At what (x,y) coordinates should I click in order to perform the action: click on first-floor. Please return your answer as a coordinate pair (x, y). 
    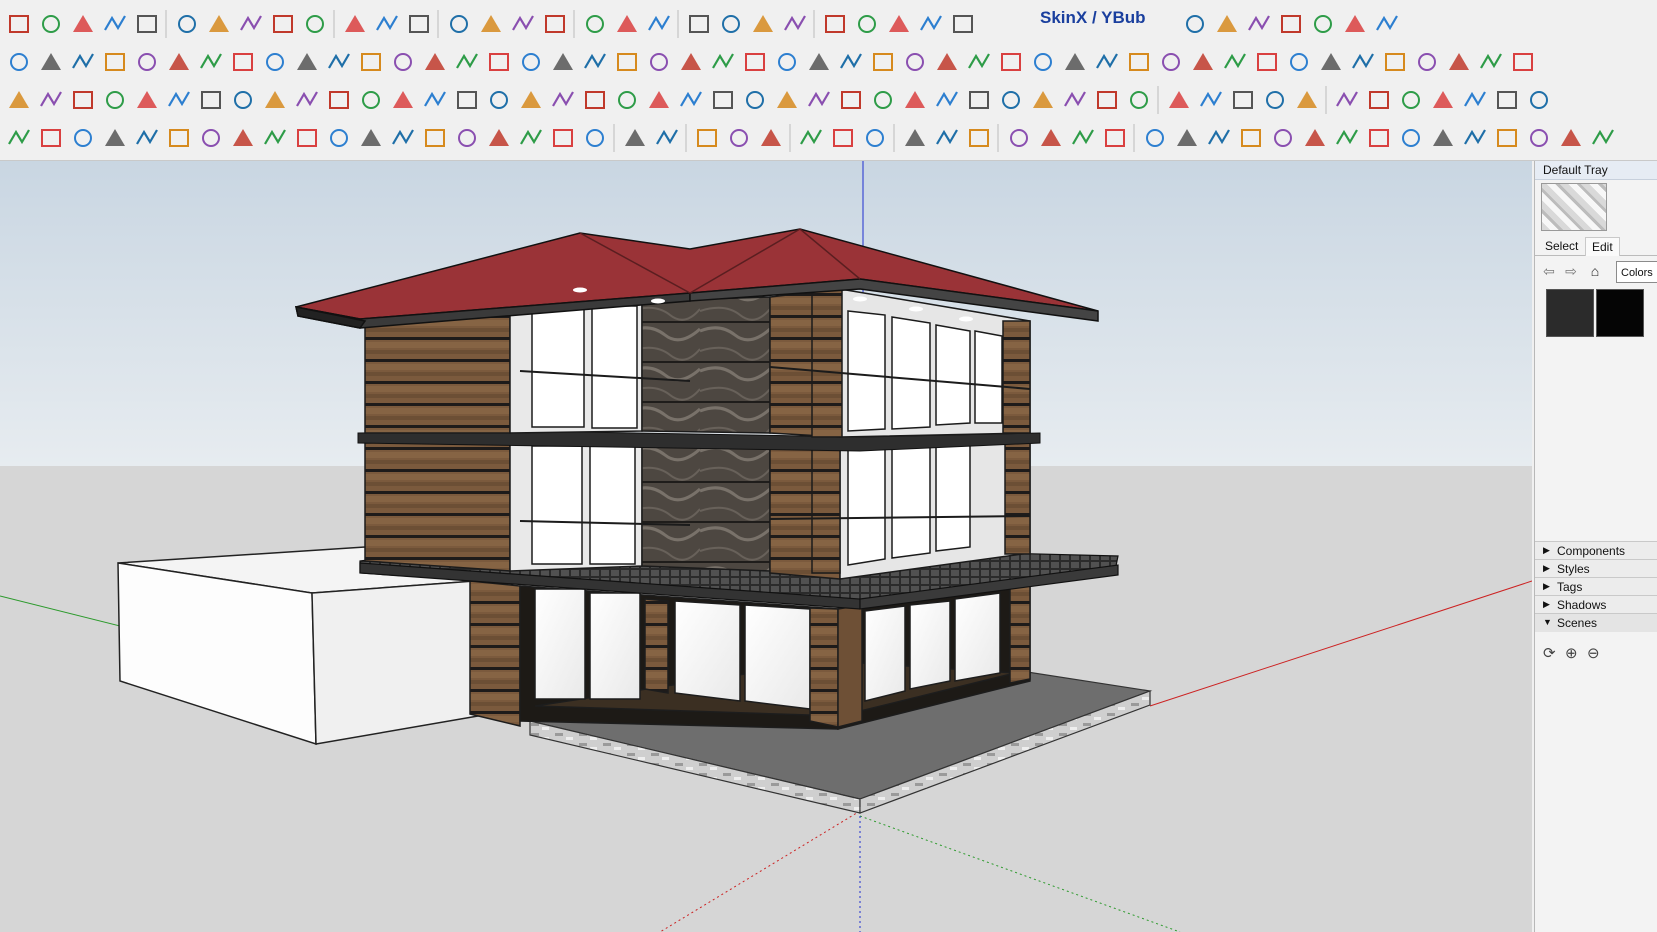
    Looking at the image, I should click on (697, 506).